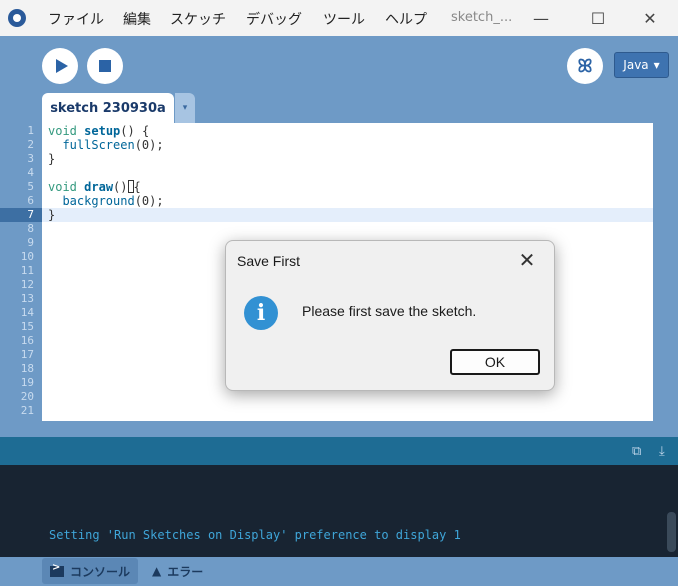 This screenshot has width=678, height=586. I want to click on line-number: 10, so click(27, 256).